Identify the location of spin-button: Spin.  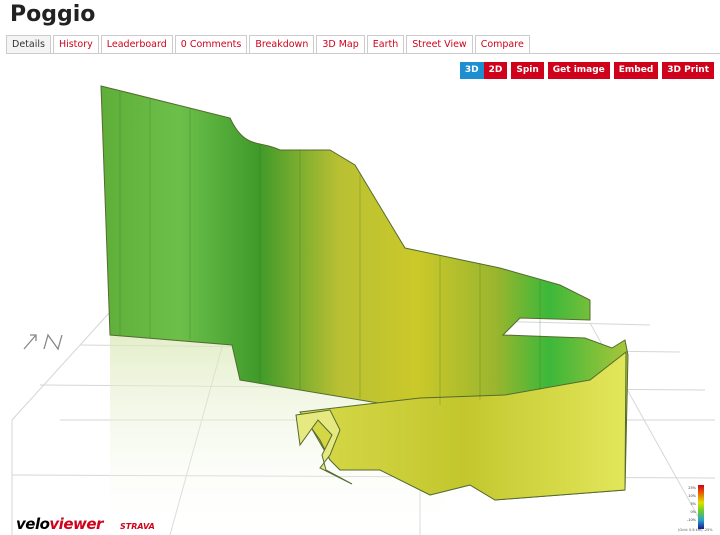
(527, 70).